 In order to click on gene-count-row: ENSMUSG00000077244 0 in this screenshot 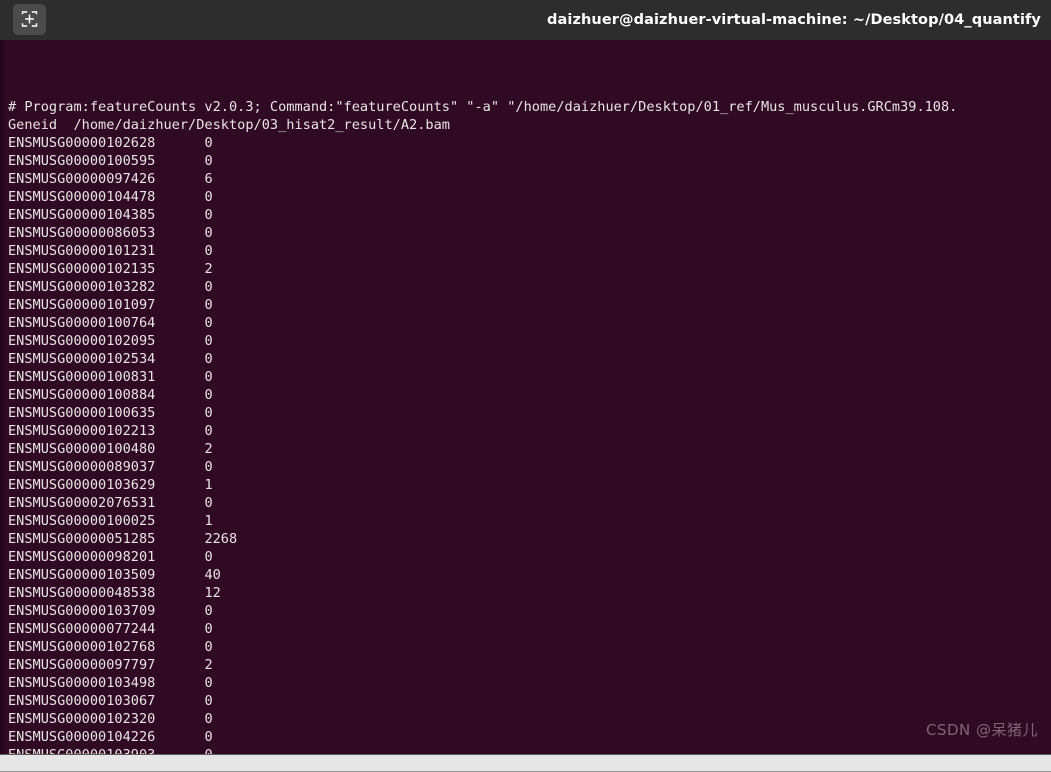, I will do `click(529, 629)`.